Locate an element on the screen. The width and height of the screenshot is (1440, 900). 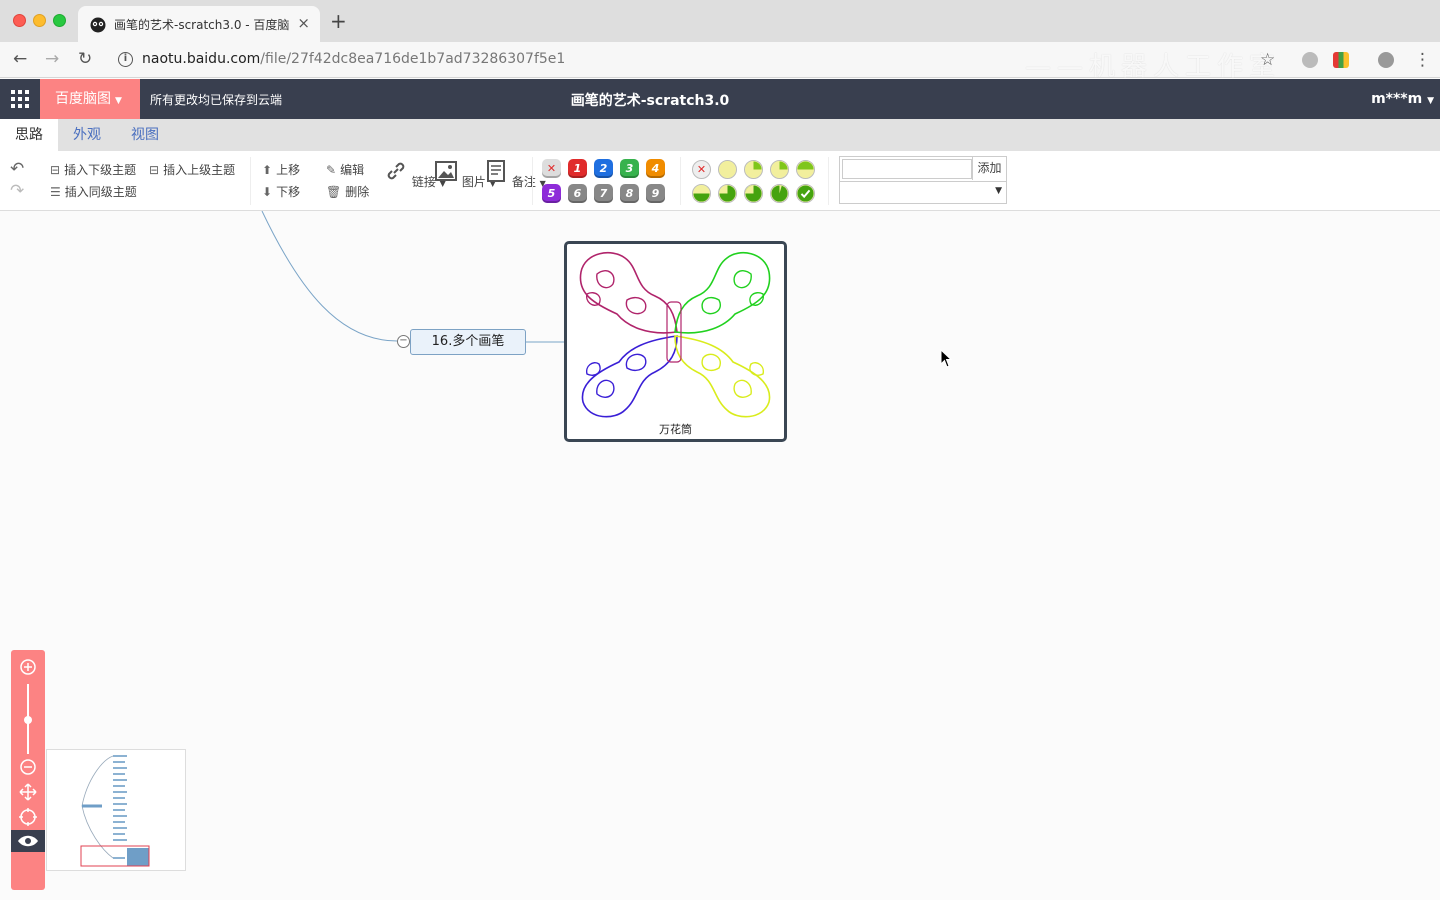
link-icon is located at coordinates (396, 171).